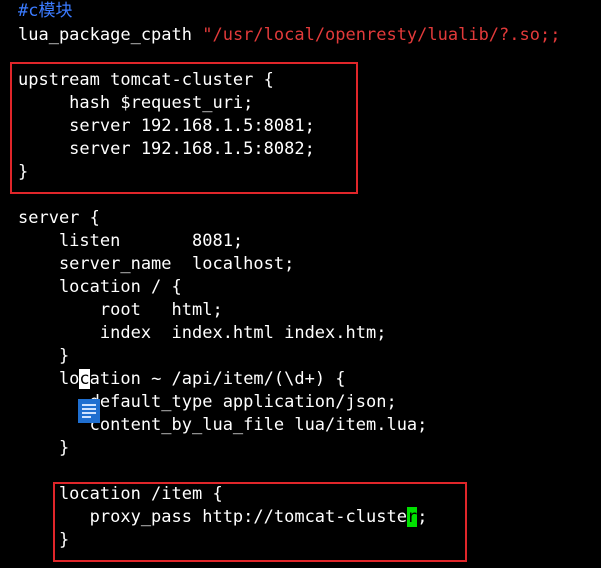  I want to click on directive-text: lua_package_cpath, so click(110, 35).